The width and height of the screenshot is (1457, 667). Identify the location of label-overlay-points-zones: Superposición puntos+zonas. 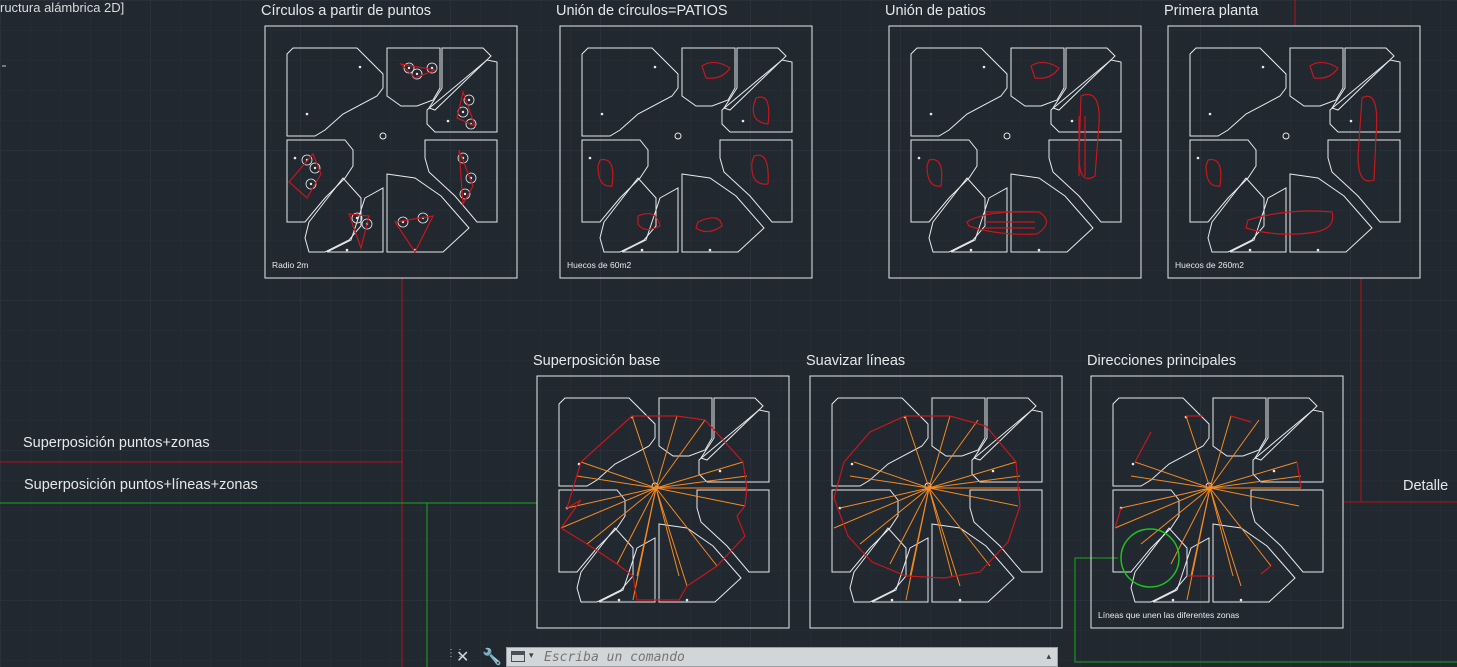
(116, 443).